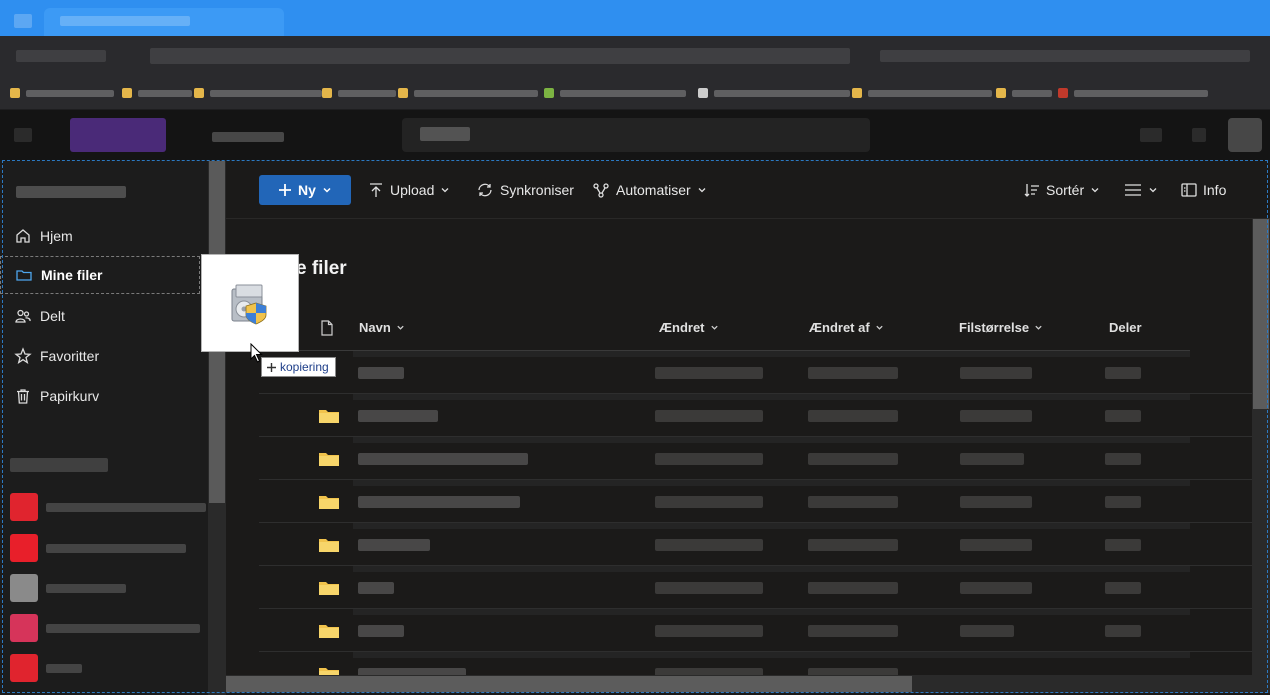 The image size is (1270, 695). I want to click on vertical-scrollbar-thumb, so click(1261, 314).